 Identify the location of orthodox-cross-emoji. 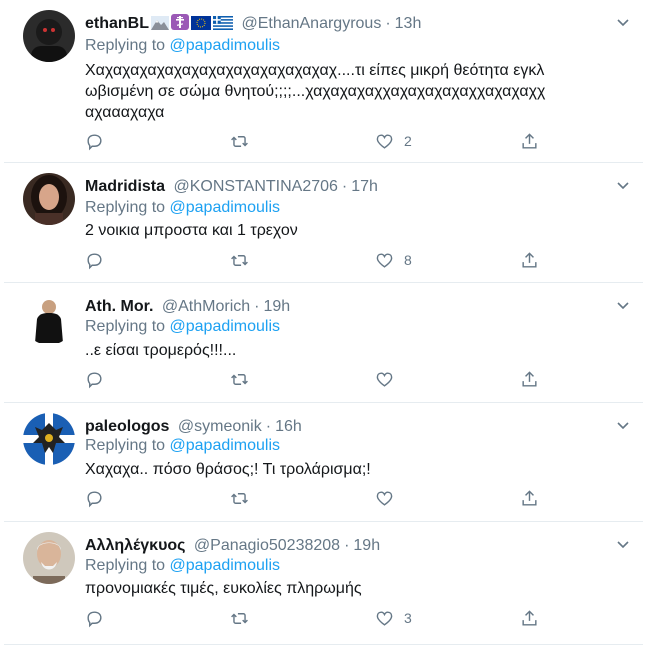
(180, 22).